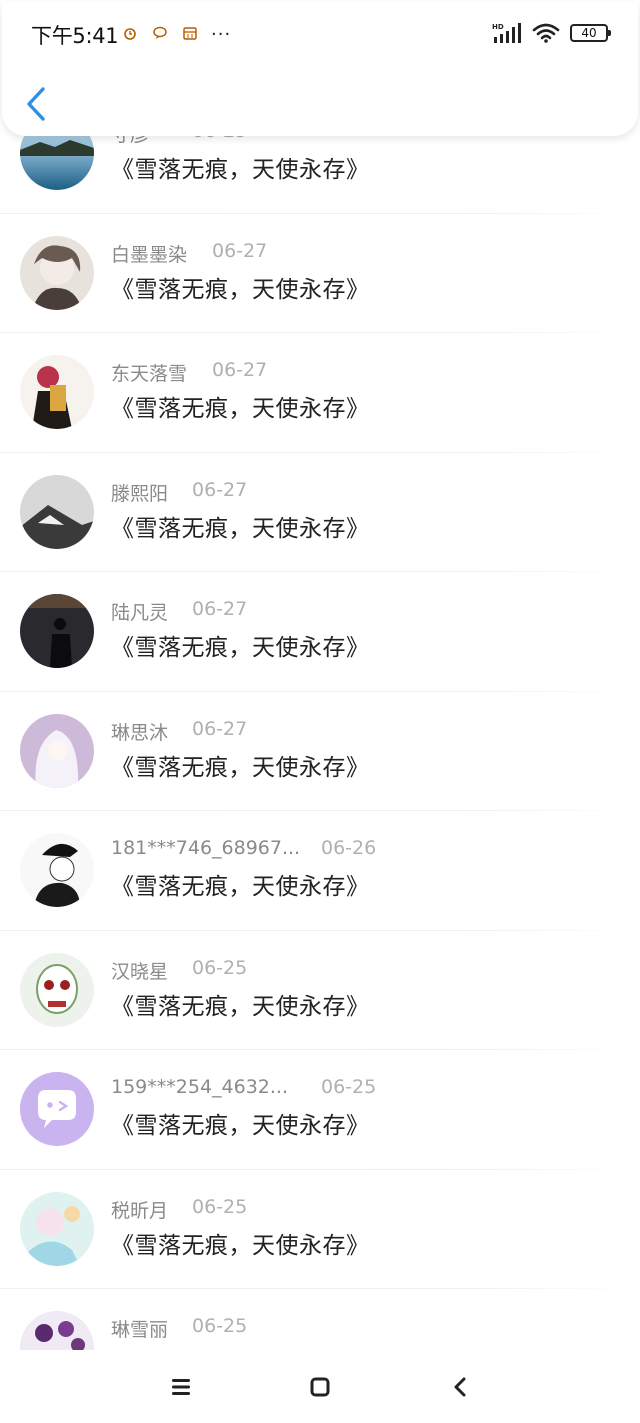 This screenshot has height=1423, width=640. I want to click on more-icon: ···, so click(221, 34).